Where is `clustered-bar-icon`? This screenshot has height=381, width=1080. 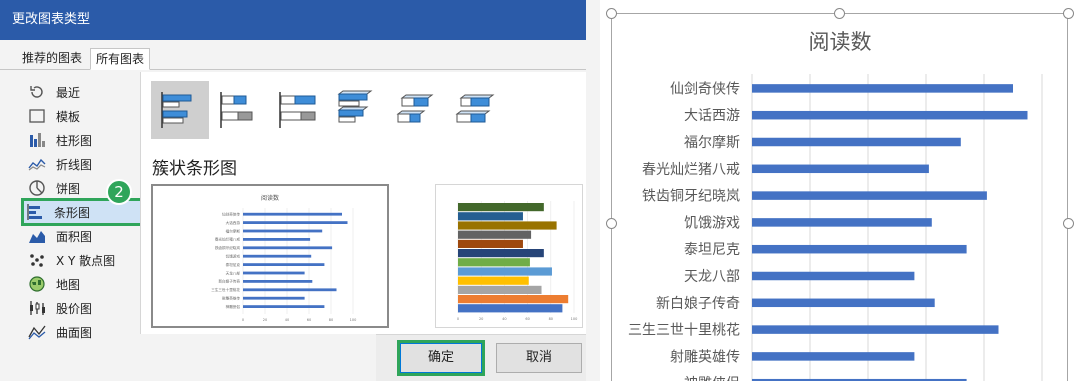
clustered-bar-icon is located at coordinates (176, 110).